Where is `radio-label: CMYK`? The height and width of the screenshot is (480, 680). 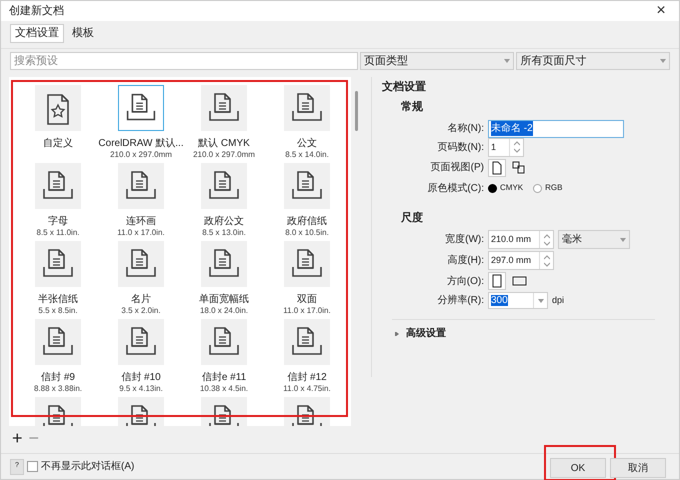
radio-label: CMYK is located at coordinates (512, 188).